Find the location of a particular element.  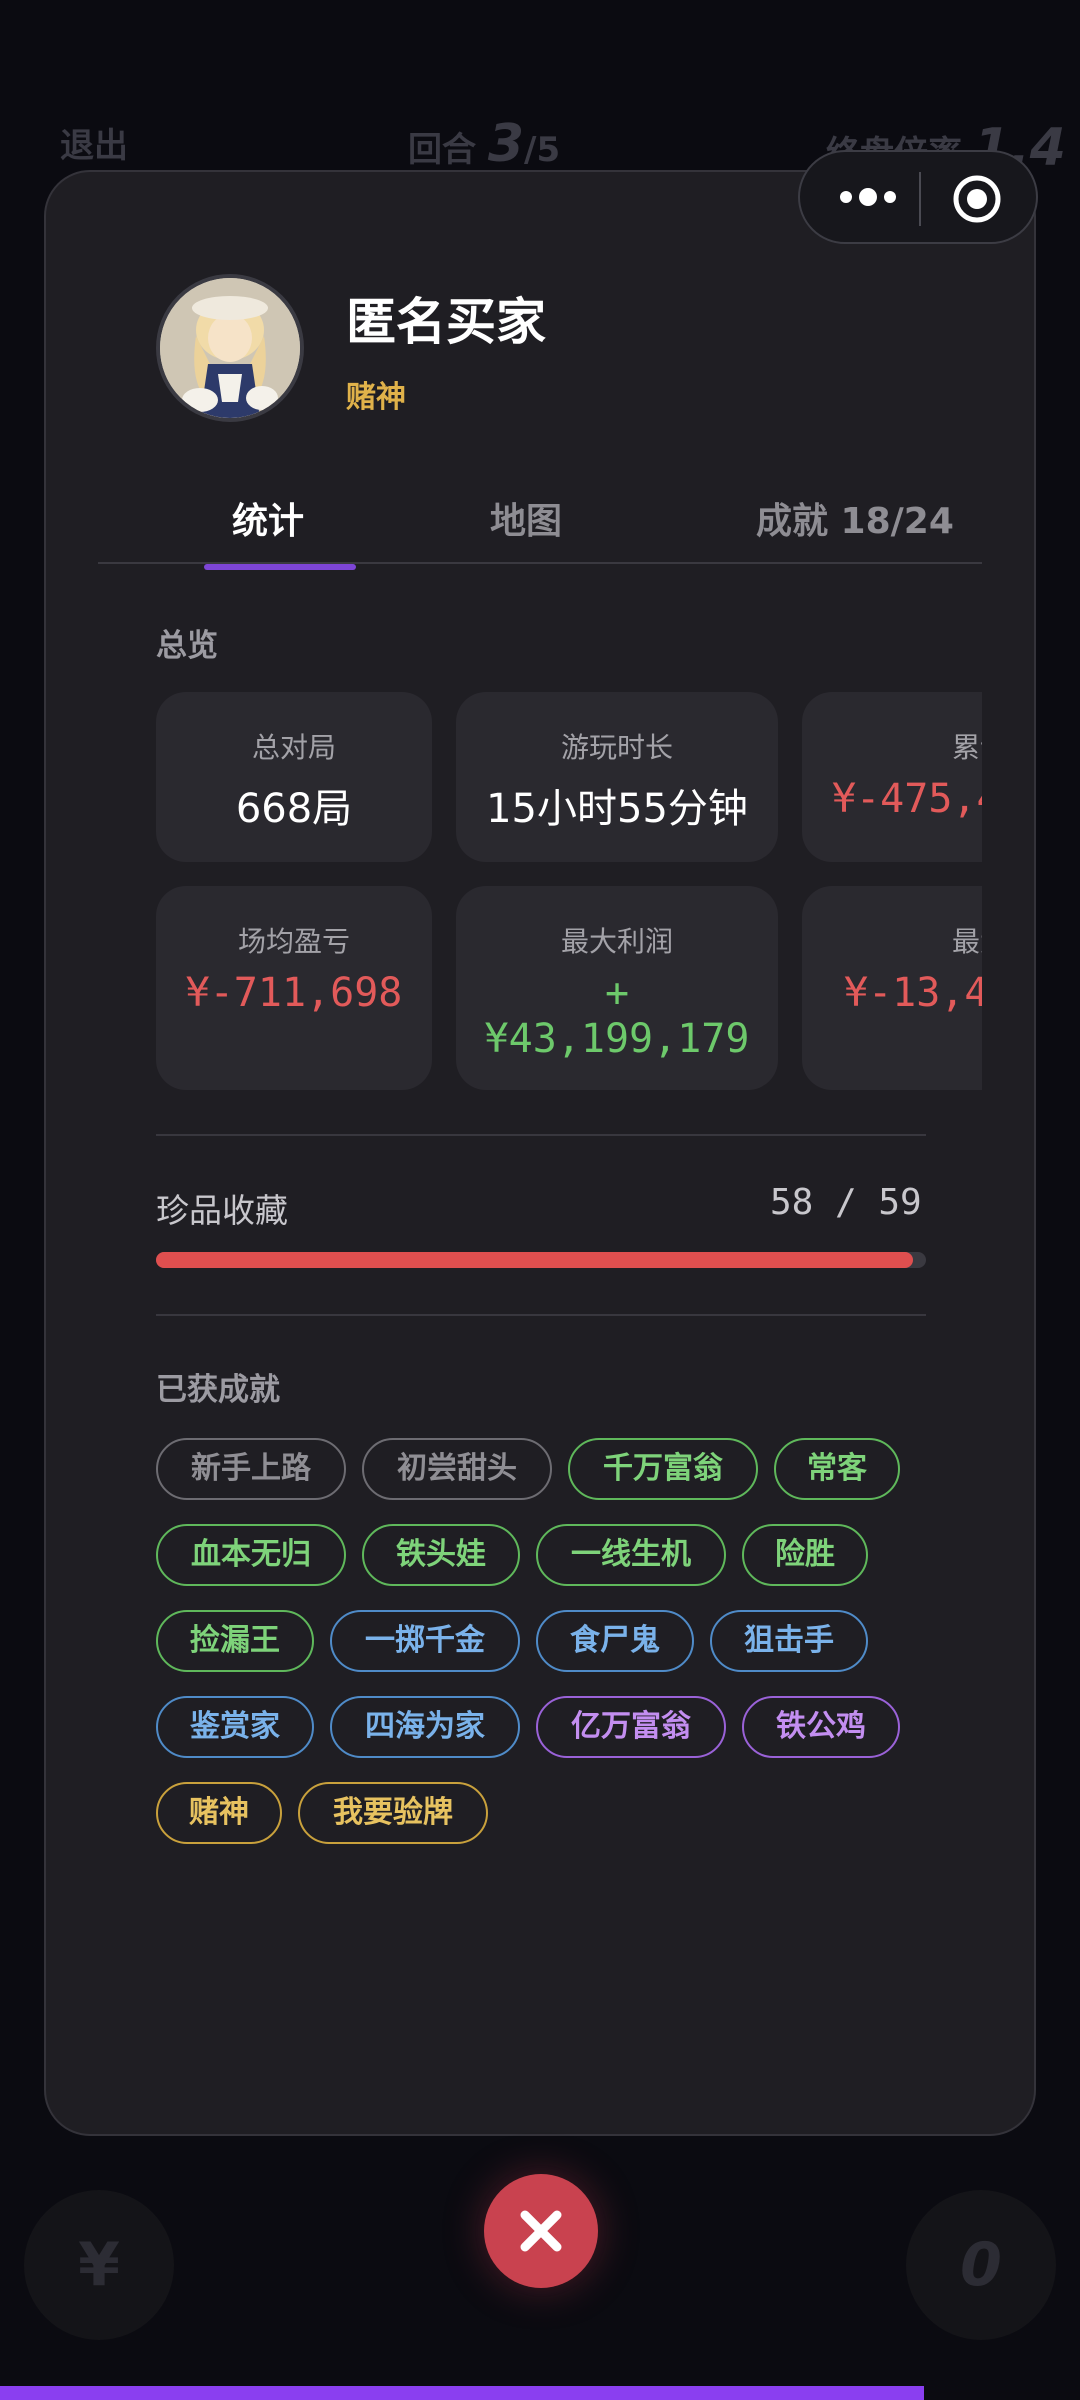

achievement-badge: 我要验牌 is located at coordinates (393, 1813).